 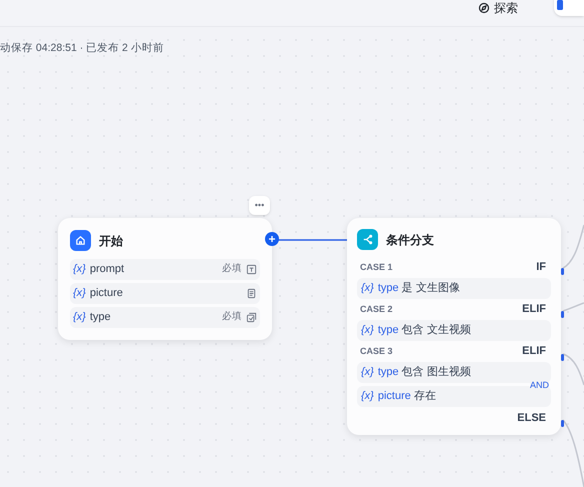 What do you see at coordinates (259, 205) in the screenshot?
I see `more-button: •••` at bounding box center [259, 205].